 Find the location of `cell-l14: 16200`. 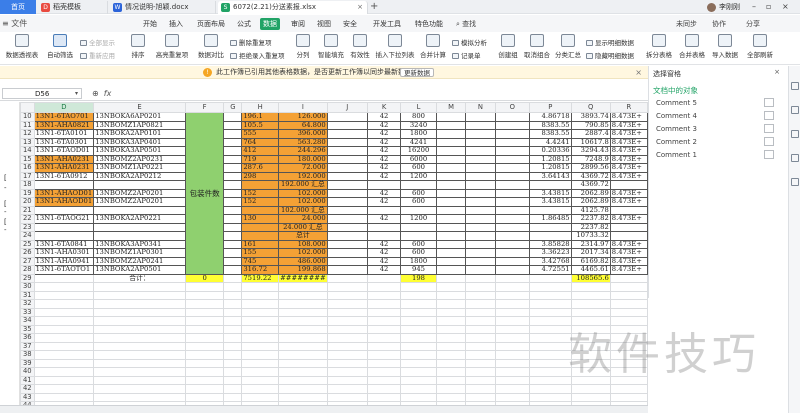

cell-l14: 16200 is located at coordinates (418, 151).